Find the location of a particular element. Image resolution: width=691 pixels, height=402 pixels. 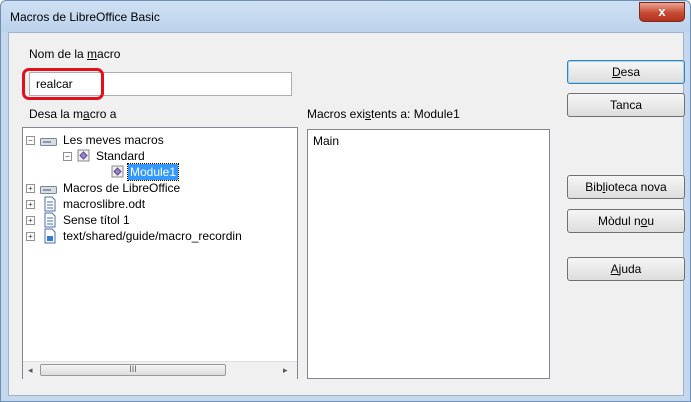

close-button: Tanca is located at coordinates (626, 105).